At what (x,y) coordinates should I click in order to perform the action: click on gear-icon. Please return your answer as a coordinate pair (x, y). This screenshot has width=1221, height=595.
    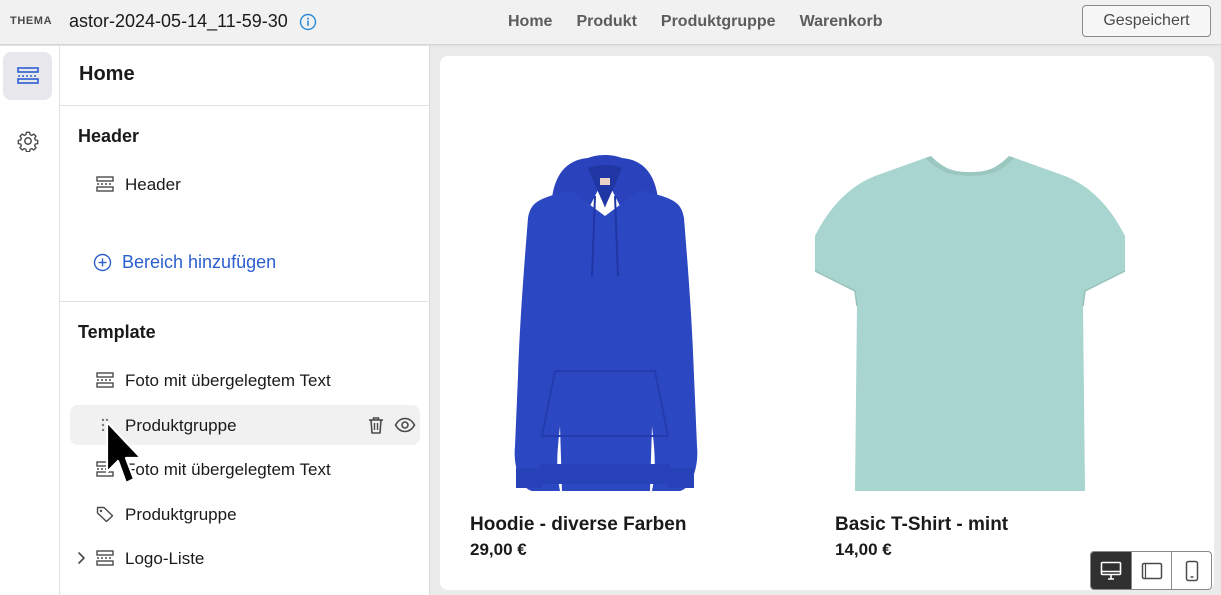
    Looking at the image, I should click on (27, 141).